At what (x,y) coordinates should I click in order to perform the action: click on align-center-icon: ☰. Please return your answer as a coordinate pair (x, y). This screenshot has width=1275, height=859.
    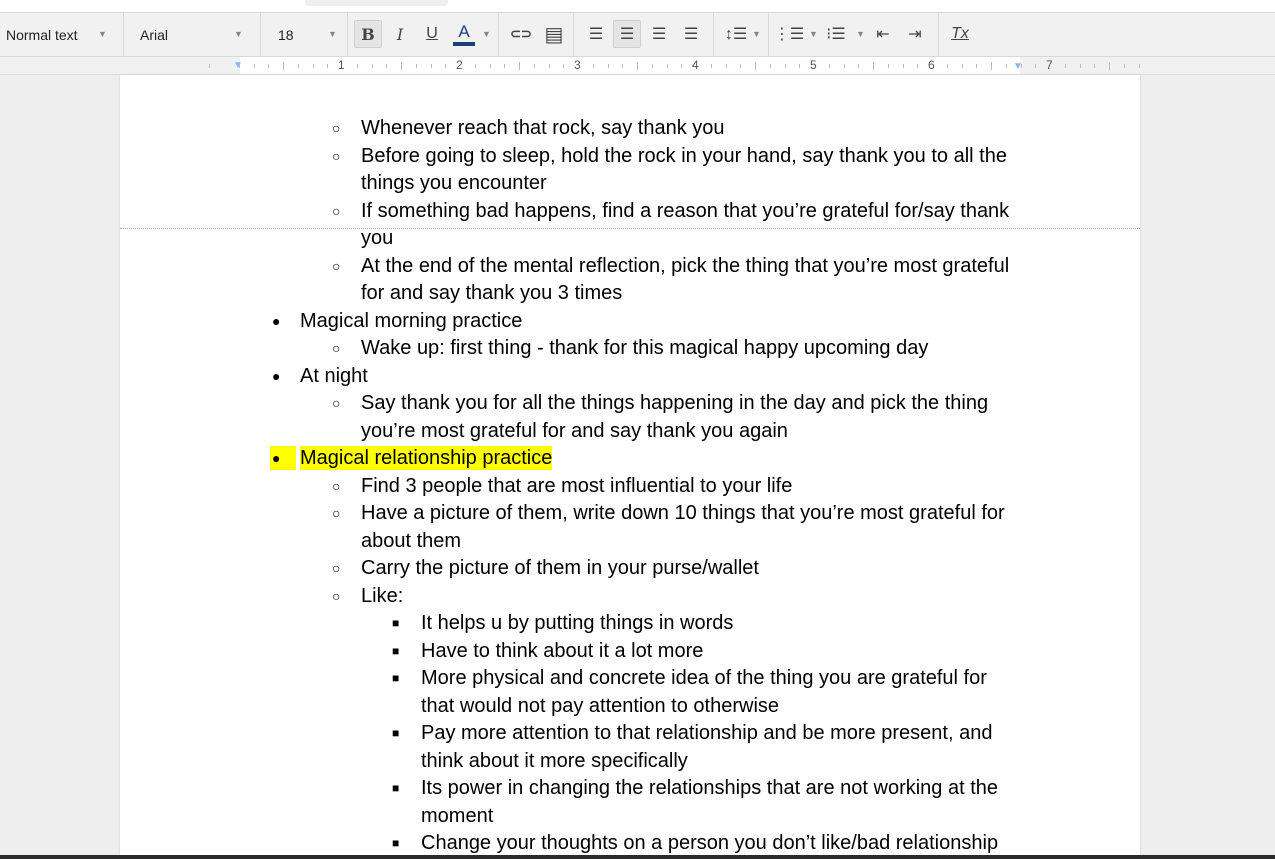
    Looking at the image, I should click on (627, 34).